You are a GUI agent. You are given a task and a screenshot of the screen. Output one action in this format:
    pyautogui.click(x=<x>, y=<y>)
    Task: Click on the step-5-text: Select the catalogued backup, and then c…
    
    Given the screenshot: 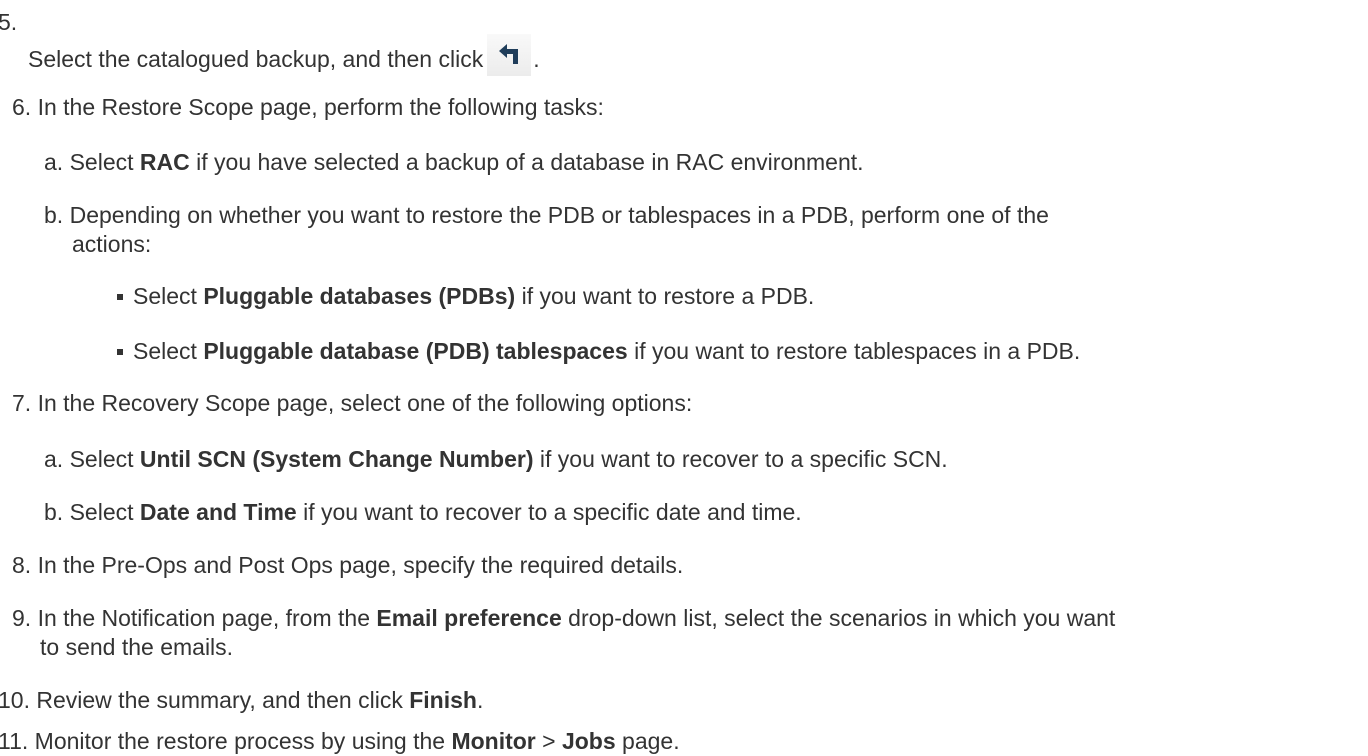 What is the action you would take?
    pyautogui.click(x=284, y=58)
    